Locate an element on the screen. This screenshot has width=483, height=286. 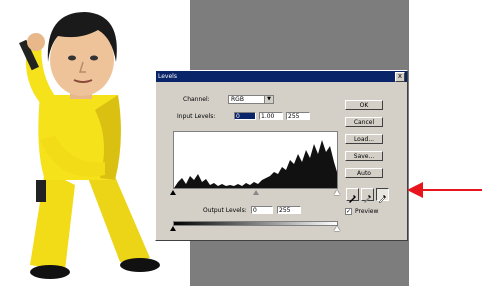
gray-point-eyedropper-icon is located at coordinates (367, 195).